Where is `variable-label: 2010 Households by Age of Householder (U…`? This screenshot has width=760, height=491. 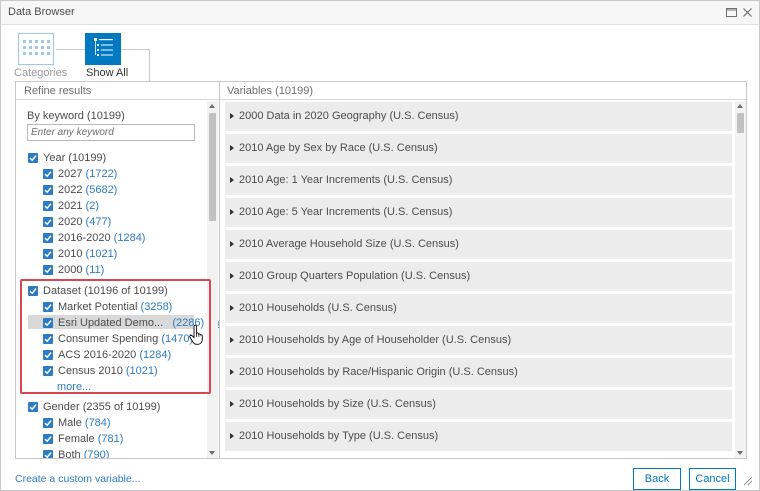 variable-label: 2010 Households by Age of Householder (U… is located at coordinates (375, 340).